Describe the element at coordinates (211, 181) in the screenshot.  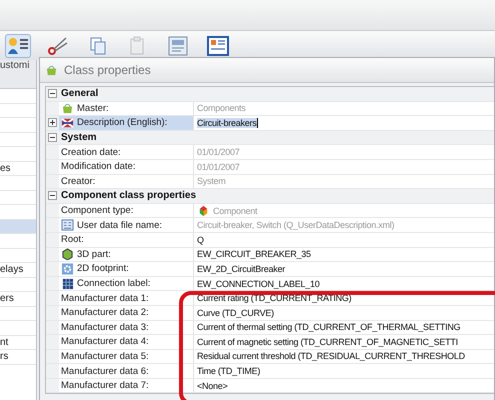
I see `property-value: System` at that location.